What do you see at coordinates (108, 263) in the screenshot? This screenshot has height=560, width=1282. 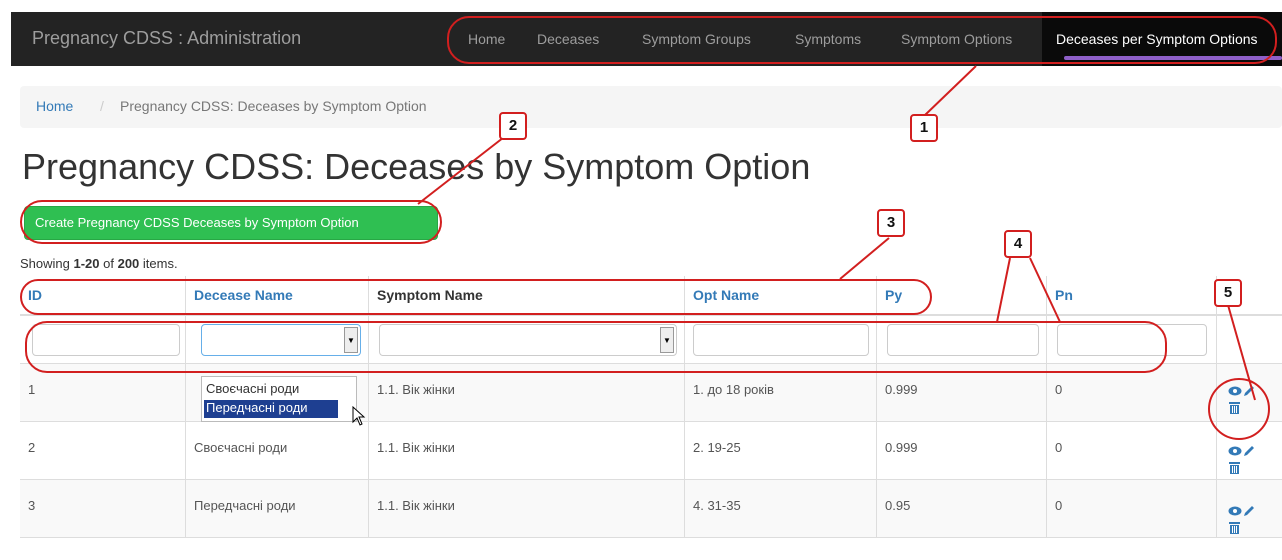 I see `summary-of: of` at bounding box center [108, 263].